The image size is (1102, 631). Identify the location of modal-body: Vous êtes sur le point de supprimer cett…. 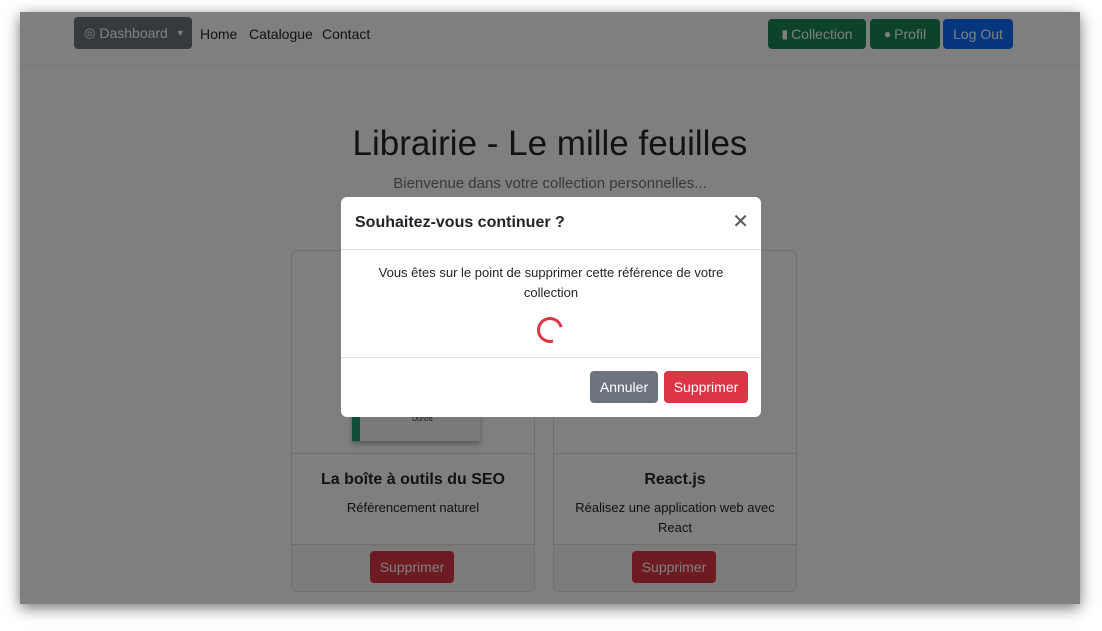
(551, 303).